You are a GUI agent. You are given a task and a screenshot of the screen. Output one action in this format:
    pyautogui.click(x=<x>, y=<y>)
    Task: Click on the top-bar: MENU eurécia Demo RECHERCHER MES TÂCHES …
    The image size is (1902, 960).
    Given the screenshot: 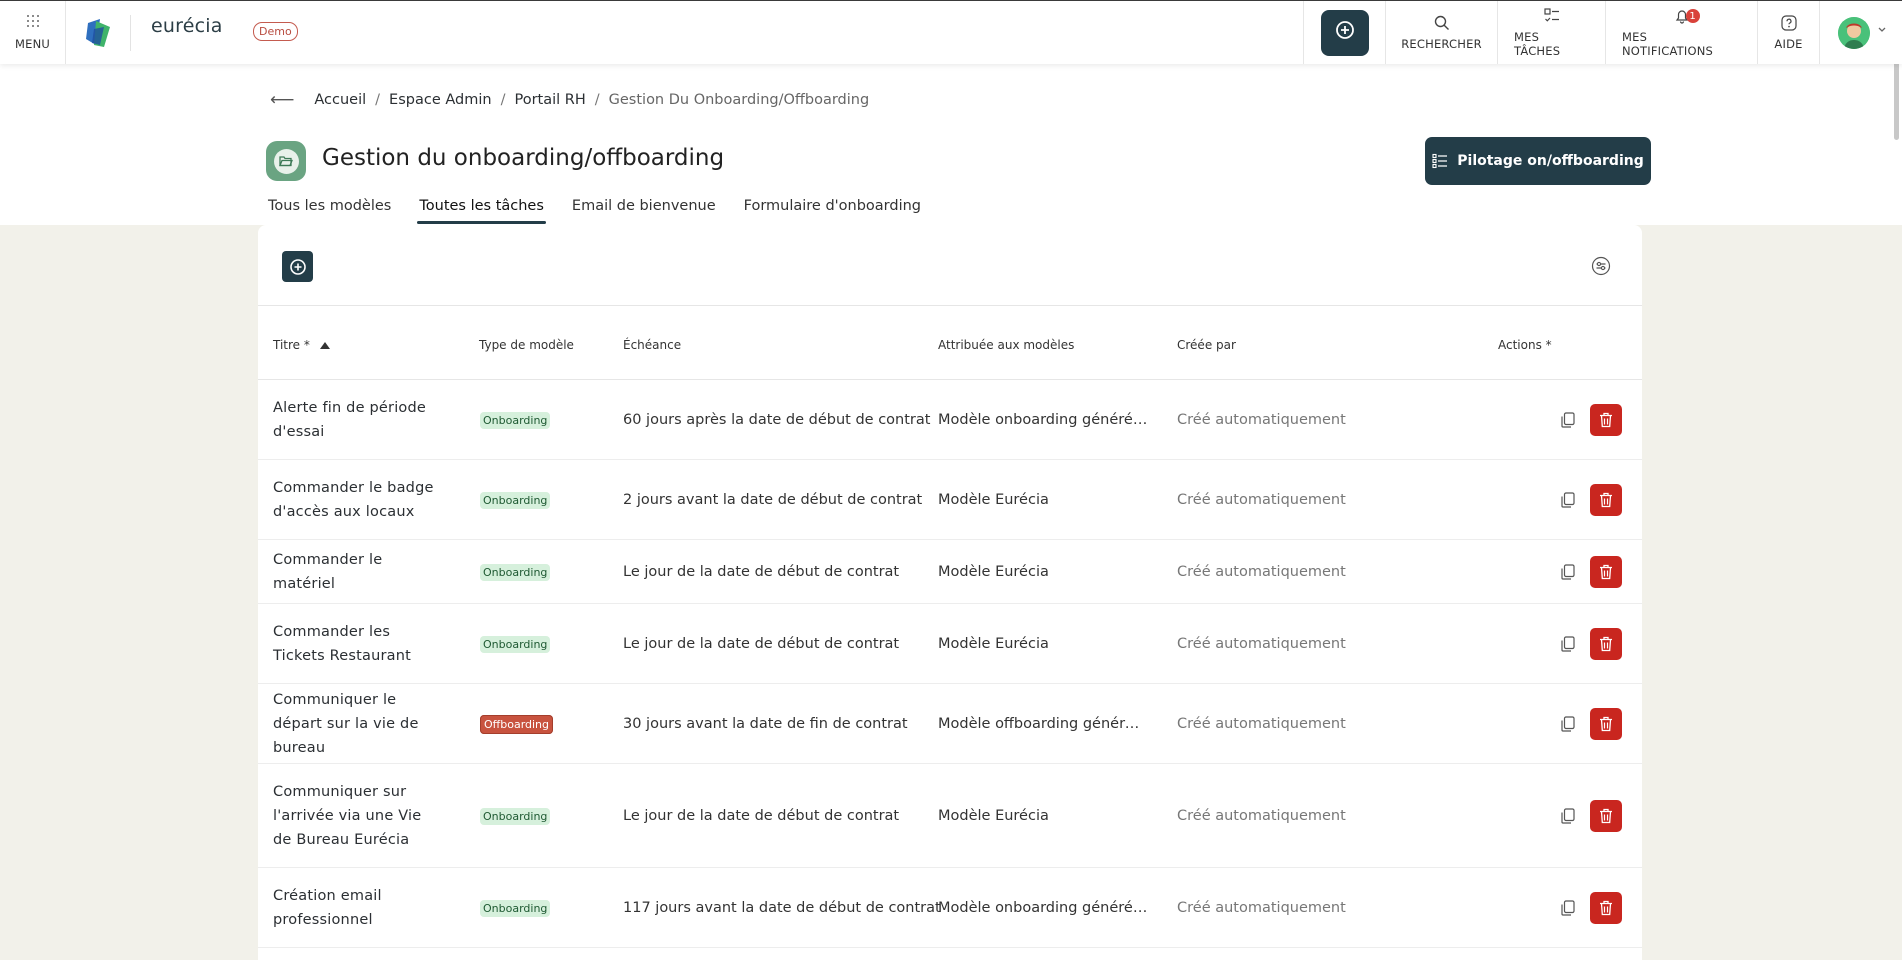 What is the action you would take?
    pyautogui.click(x=951, y=32)
    